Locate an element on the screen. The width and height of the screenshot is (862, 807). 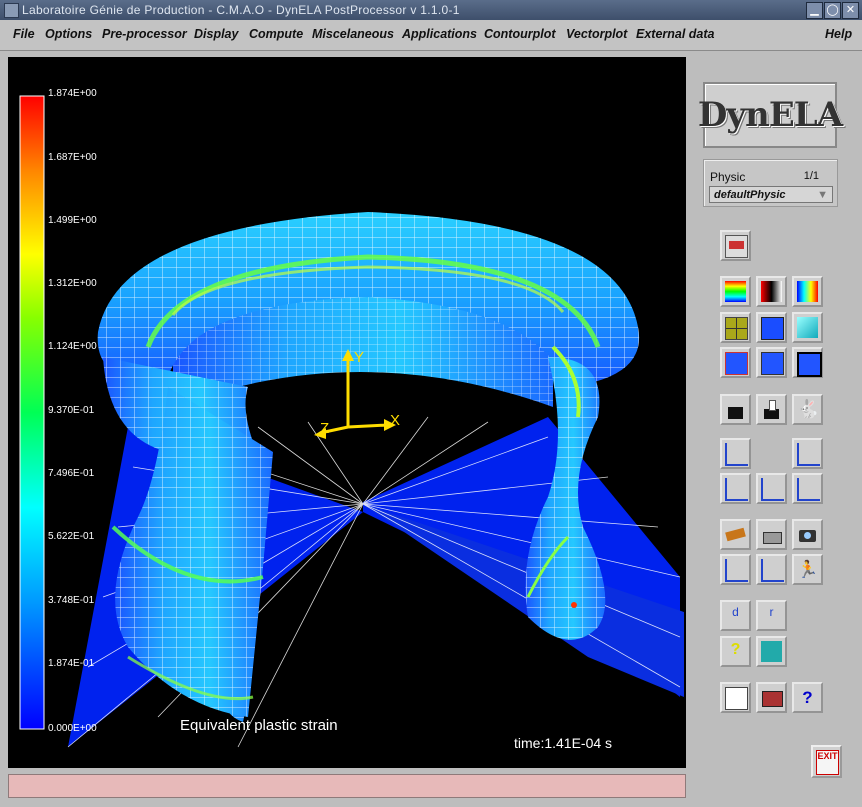
help-icon: ? is located at coordinates (807, 697).